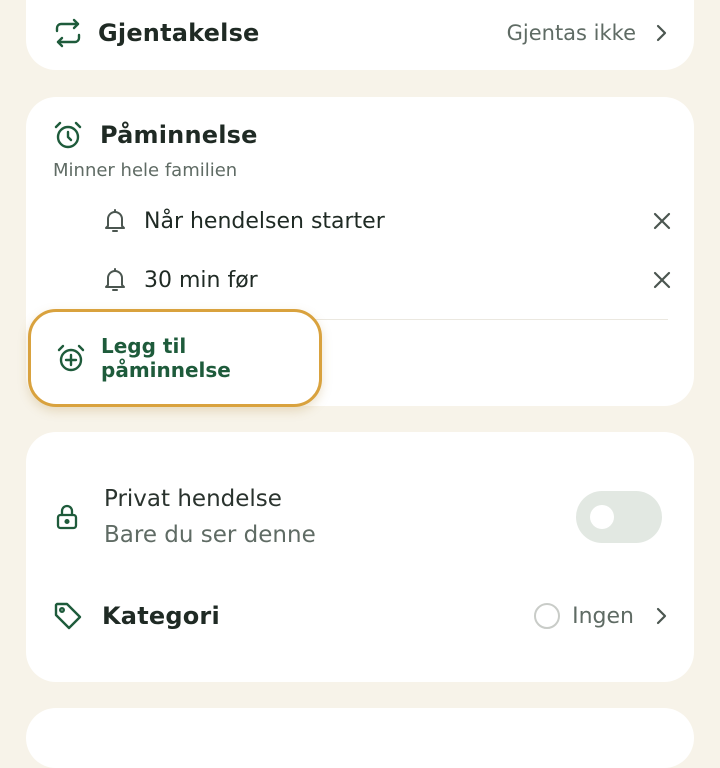 This screenshot has width=720, height=768. I want to click on repeat-label: Gjentakelse, so click(179, 33).